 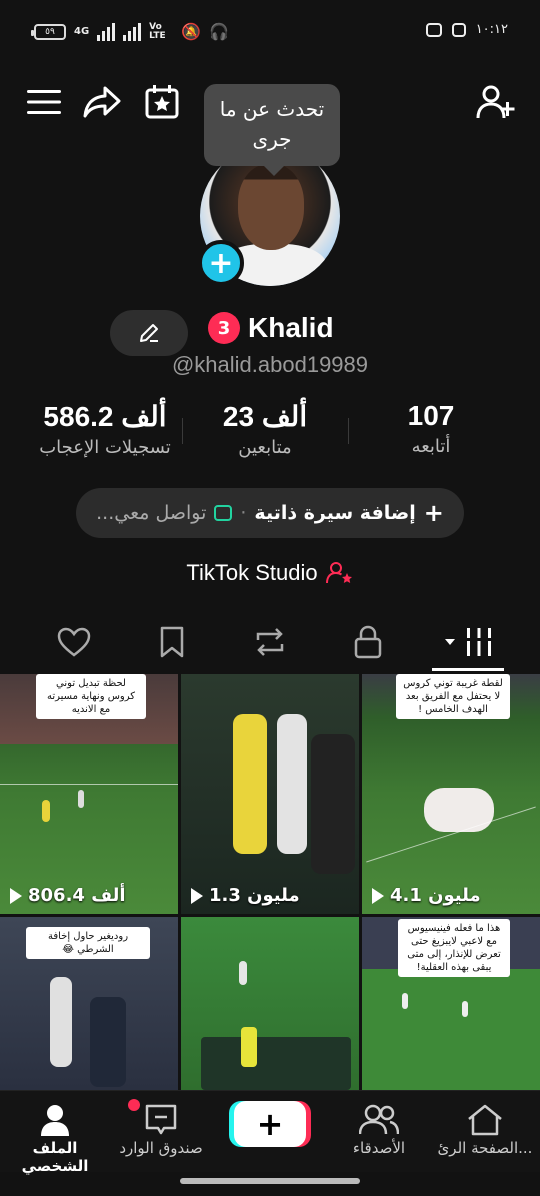 I want to click on view-count: 806.4 ألف, so click(x=68, y=895).